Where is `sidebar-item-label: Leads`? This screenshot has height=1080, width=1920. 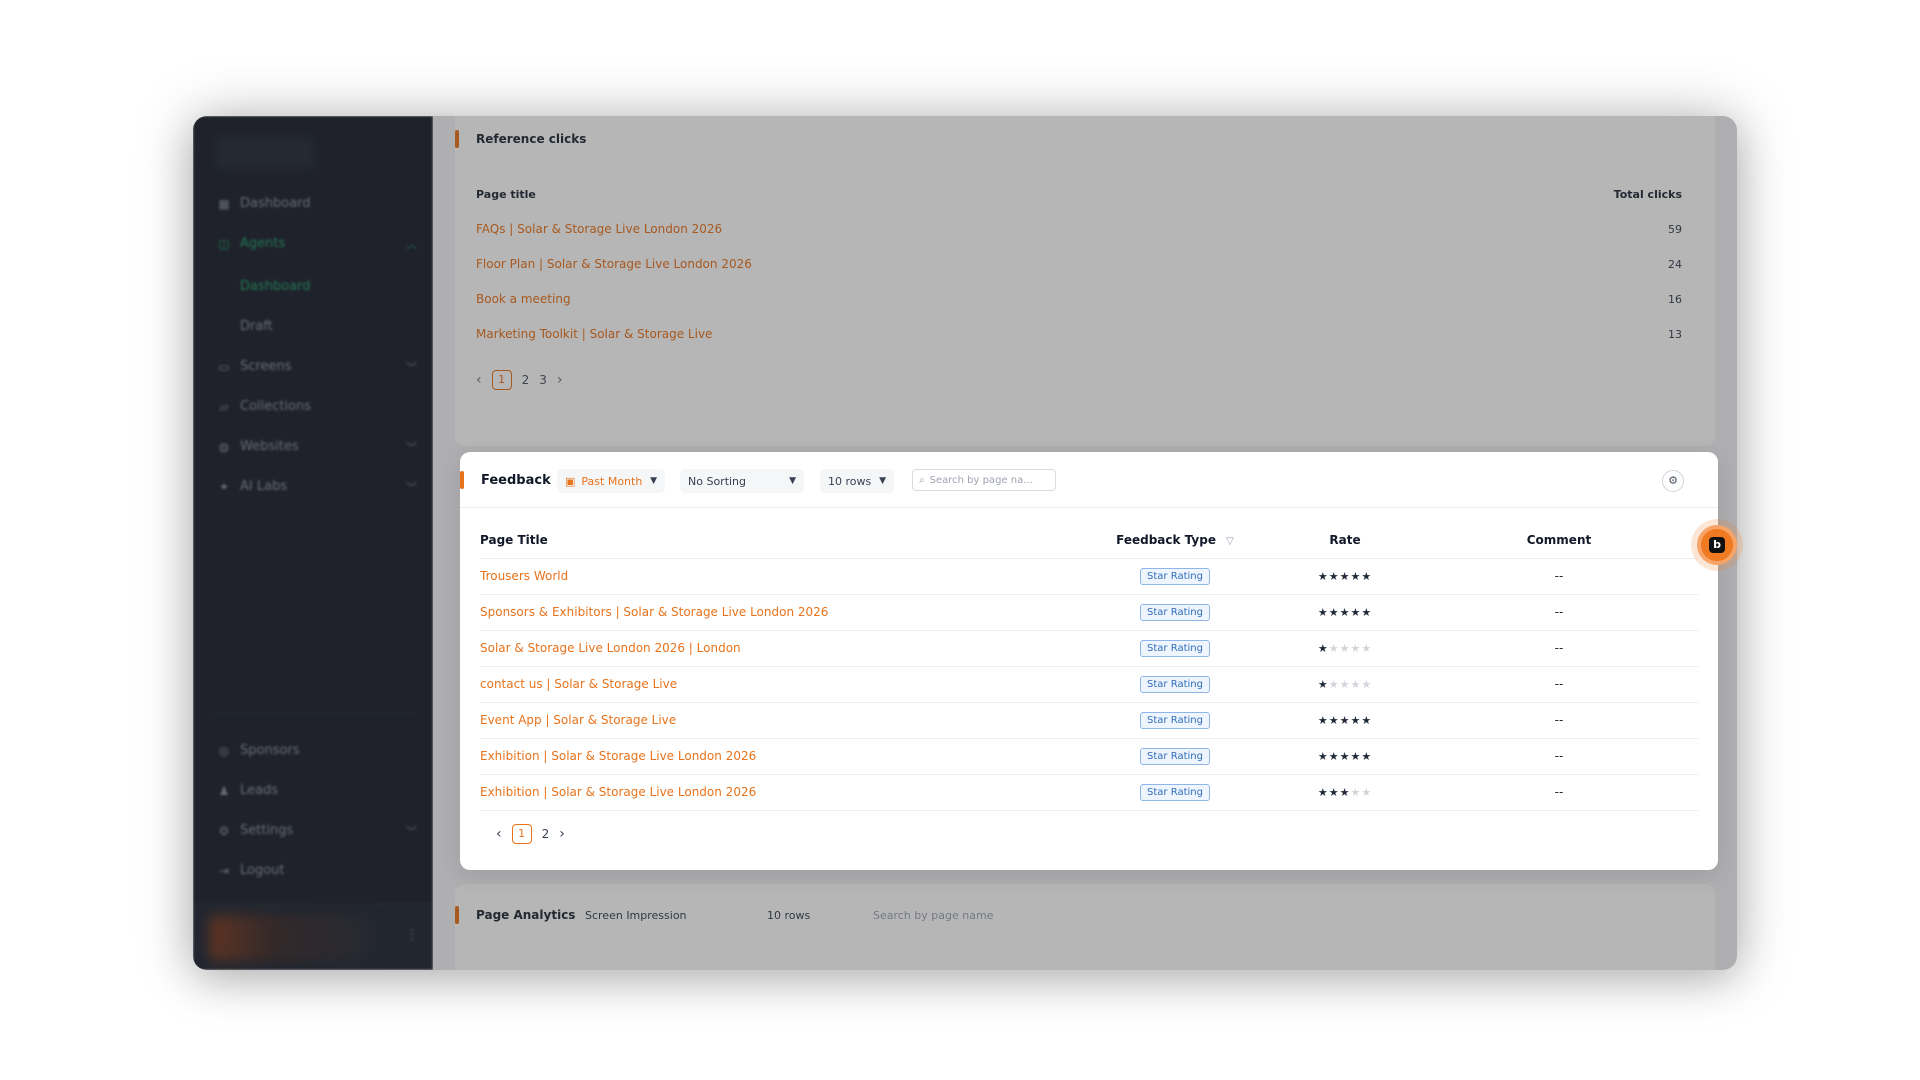
sidebar-item-label: Leads is located at coordinates (259, 790).